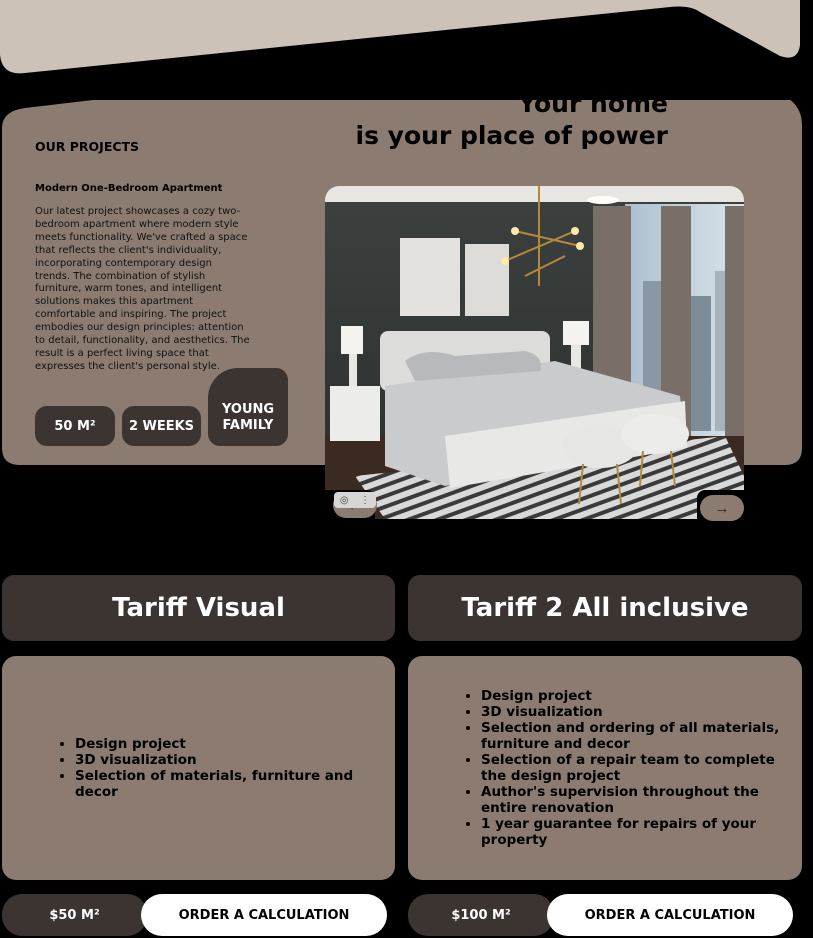 The width and height of the screenshot is (813, 938). Describe the element at coordinates (593, 103) in the screenshot. I see `slogan-line-1: Your home` at that location.